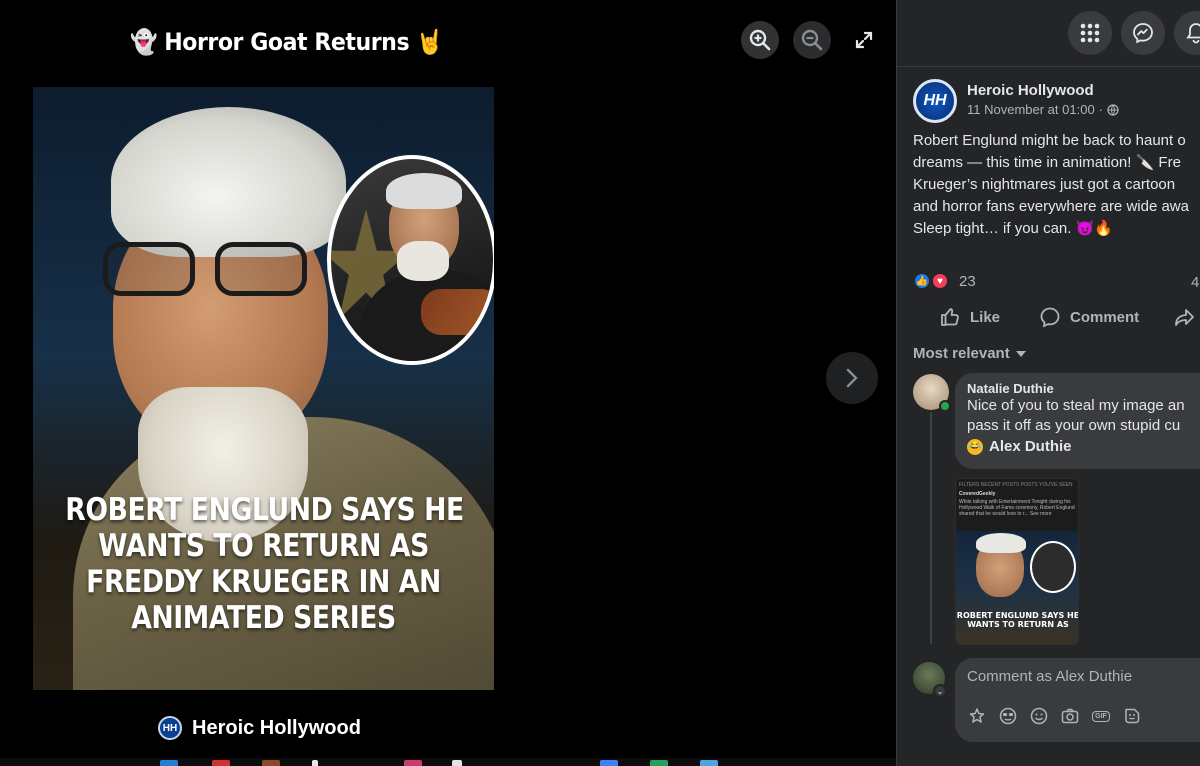 This screenshot has height=766, width=1200. Describe the element at coordinates (931, 528) in the screenshot. I see `thread-line` at that location.